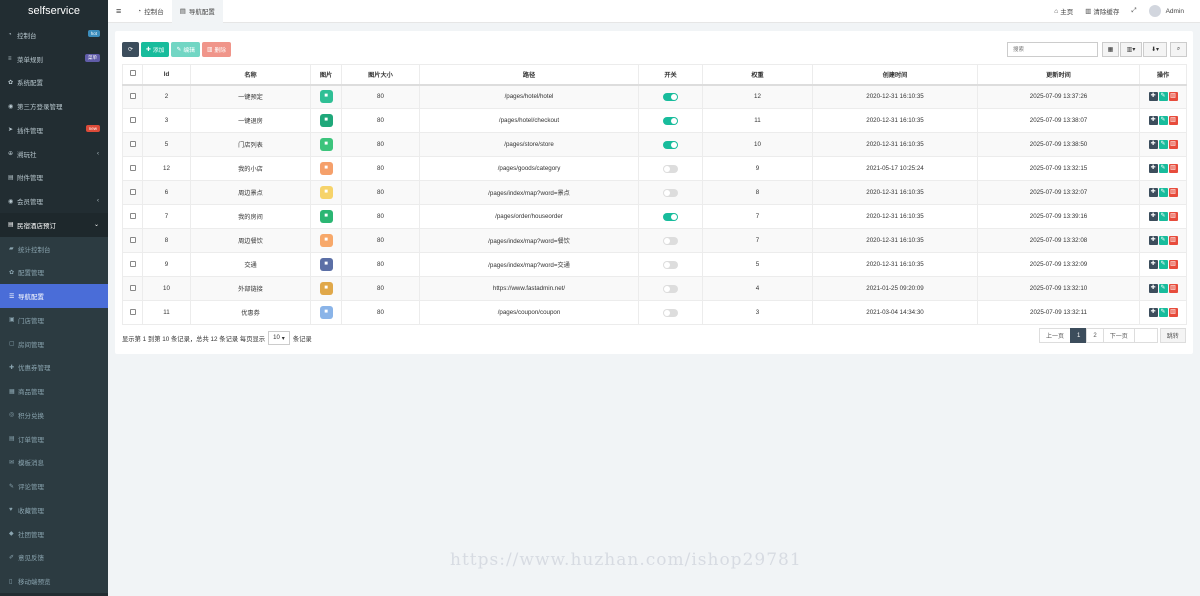 Image resolution: width=1200 pixels, height=596 pixels. What do you see at coordinates (1102, 11) in the screenshot?
I see `clear-cache-button: ▥ 清除缓存` at bounding box center [1102, 11].